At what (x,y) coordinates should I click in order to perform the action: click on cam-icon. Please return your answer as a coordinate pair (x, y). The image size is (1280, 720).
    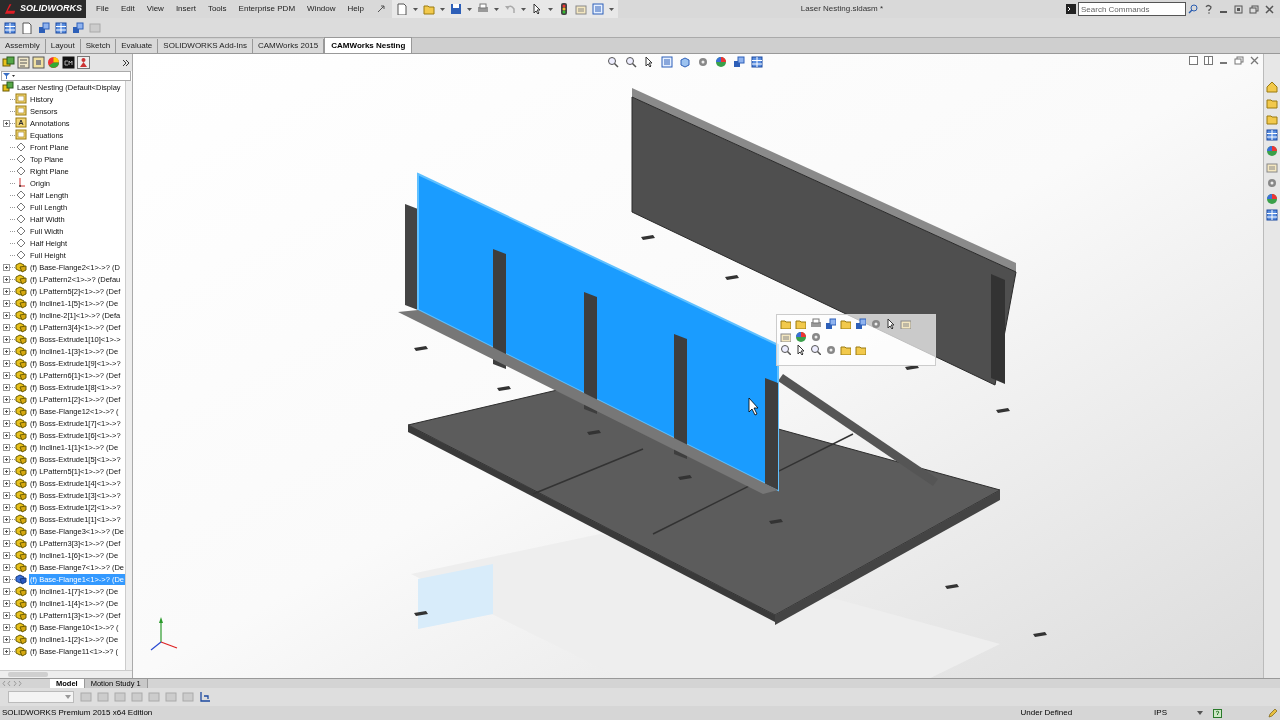
    Looking at the image, I should click on (68, 62).